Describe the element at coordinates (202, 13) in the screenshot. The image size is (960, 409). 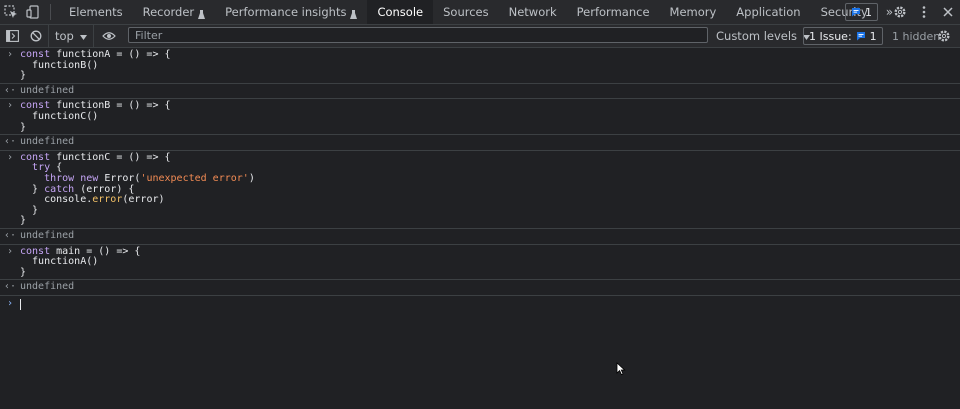
I see `flask-icon` at that location.